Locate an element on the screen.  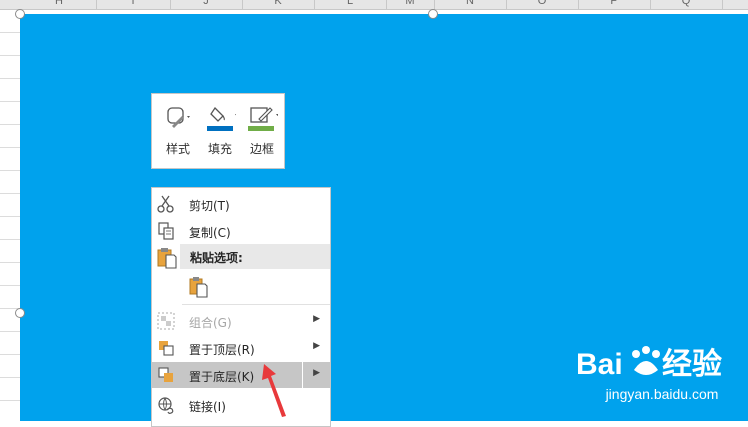
fill-button: 填充 is located at coordinates (220, 132).